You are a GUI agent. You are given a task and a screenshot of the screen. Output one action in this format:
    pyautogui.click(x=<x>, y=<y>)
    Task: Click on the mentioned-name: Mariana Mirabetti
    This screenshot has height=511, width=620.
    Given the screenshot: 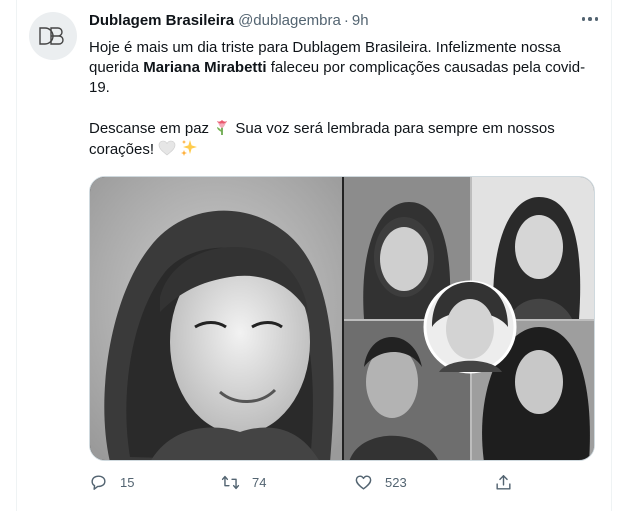 What is the action you would take?
    pyautogui.click(x=205, y=67)
    